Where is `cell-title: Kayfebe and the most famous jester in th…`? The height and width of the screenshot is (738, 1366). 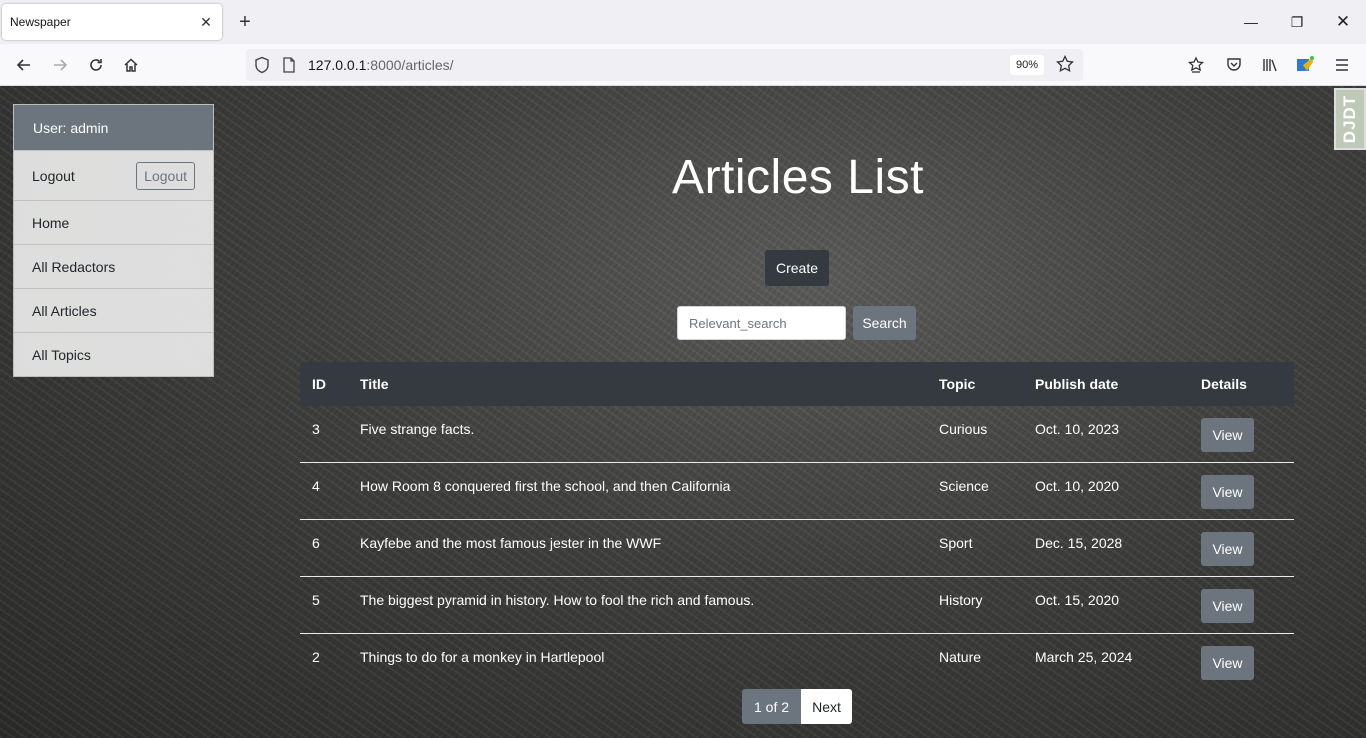
cell-title: Kayfebe and the most famous jester in th… is located at coordinates (511, 543).